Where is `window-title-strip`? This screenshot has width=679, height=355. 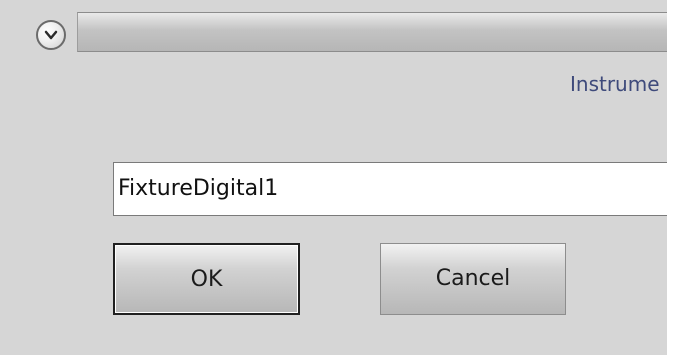
window-title-strip is located at coordinates (372, 32).